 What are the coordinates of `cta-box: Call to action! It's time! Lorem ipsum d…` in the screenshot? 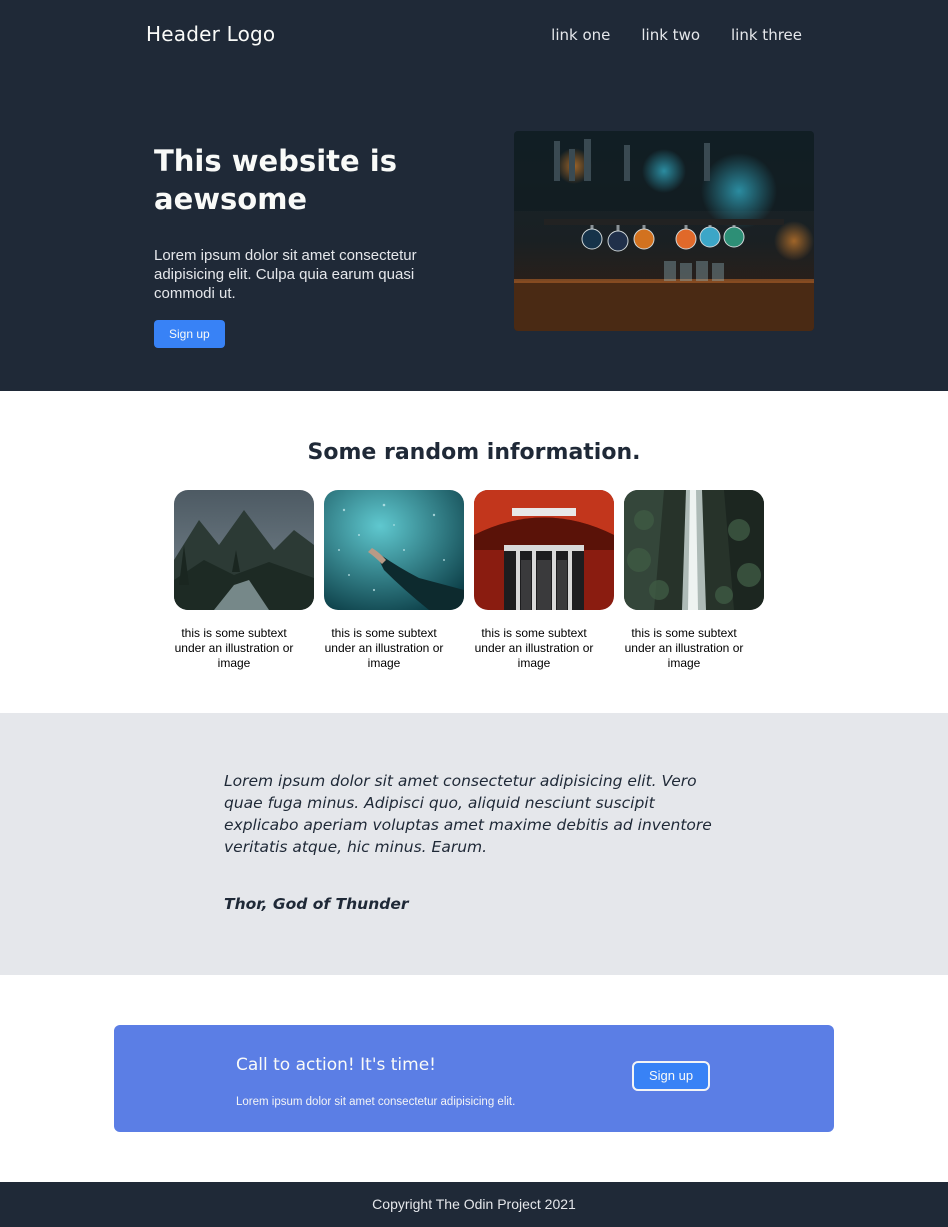 It's located at (474, 1078).